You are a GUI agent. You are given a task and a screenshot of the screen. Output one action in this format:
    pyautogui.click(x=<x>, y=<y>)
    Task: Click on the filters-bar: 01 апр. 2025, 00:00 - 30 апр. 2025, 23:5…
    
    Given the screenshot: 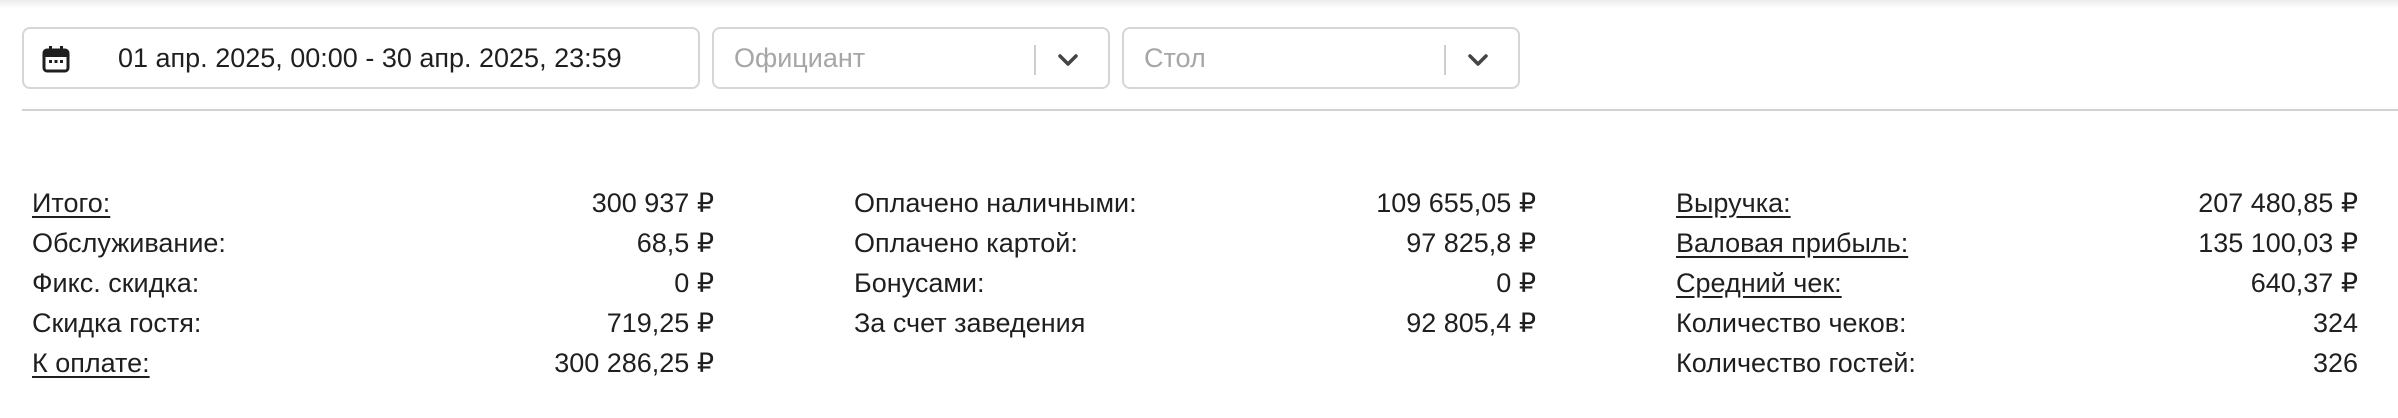 What is the action you would take?
    pyautogui.click(x=771, y=58)
    